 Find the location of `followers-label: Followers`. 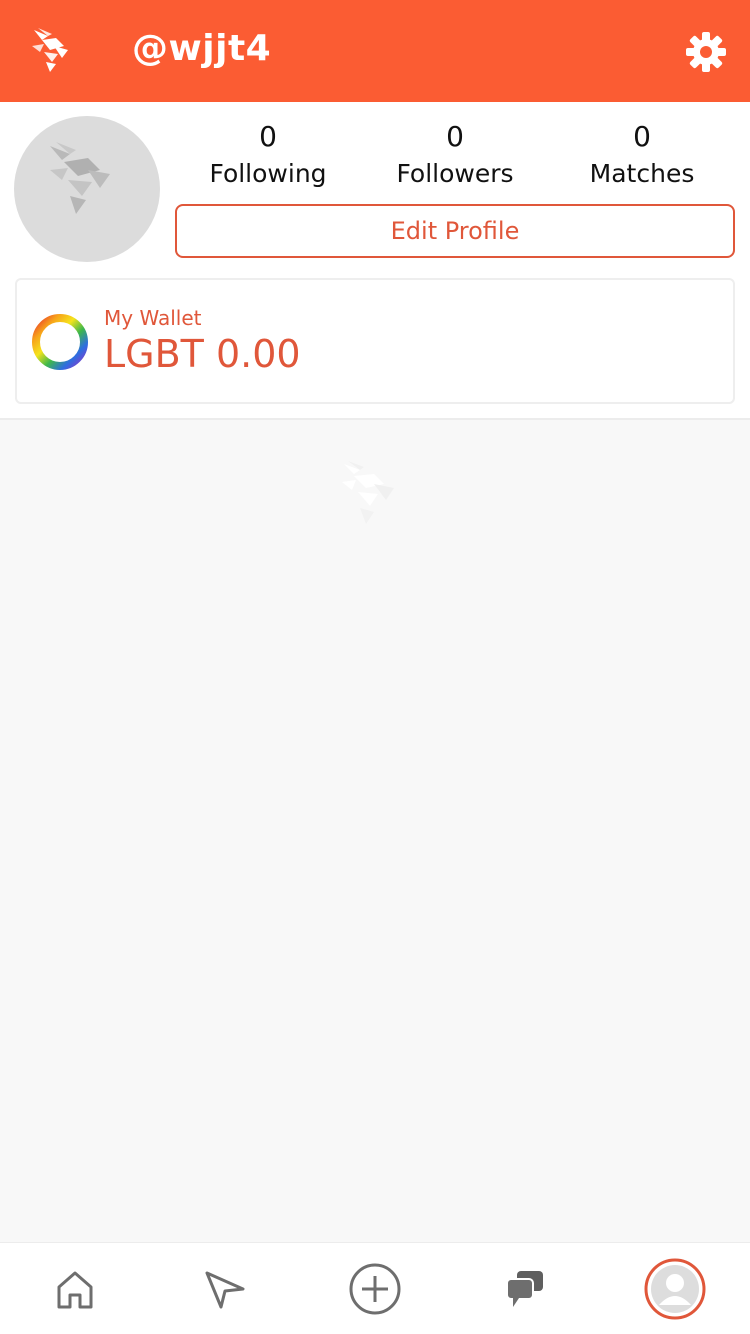

followers-label: Followers is located at coordinates (455, 173).